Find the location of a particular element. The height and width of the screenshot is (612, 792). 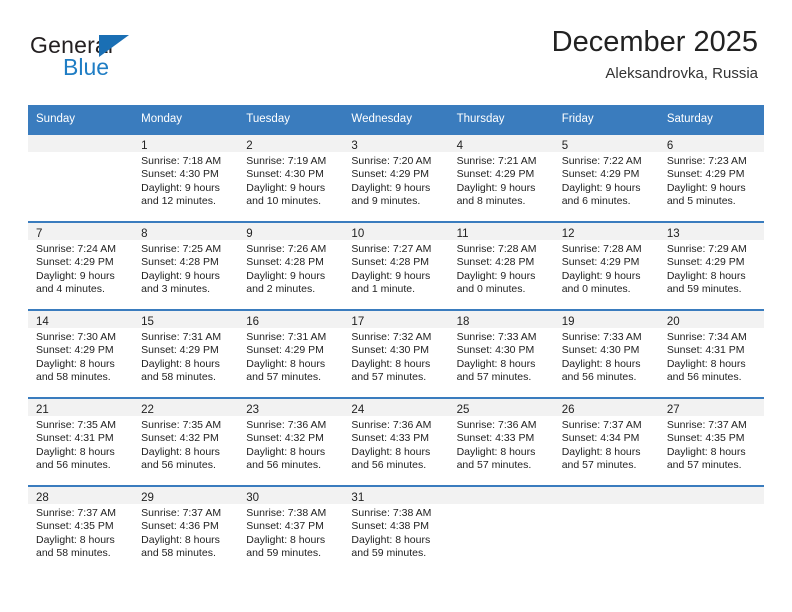

day-number: 28 is located at coordinates (42, 498).